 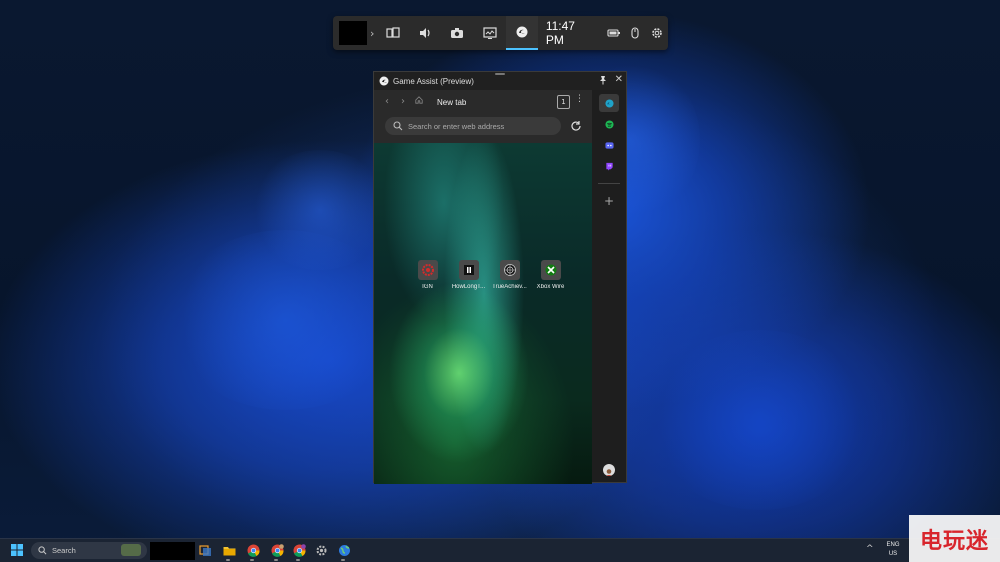 I want to click on chrome-icon, so click(x=253, y=550).